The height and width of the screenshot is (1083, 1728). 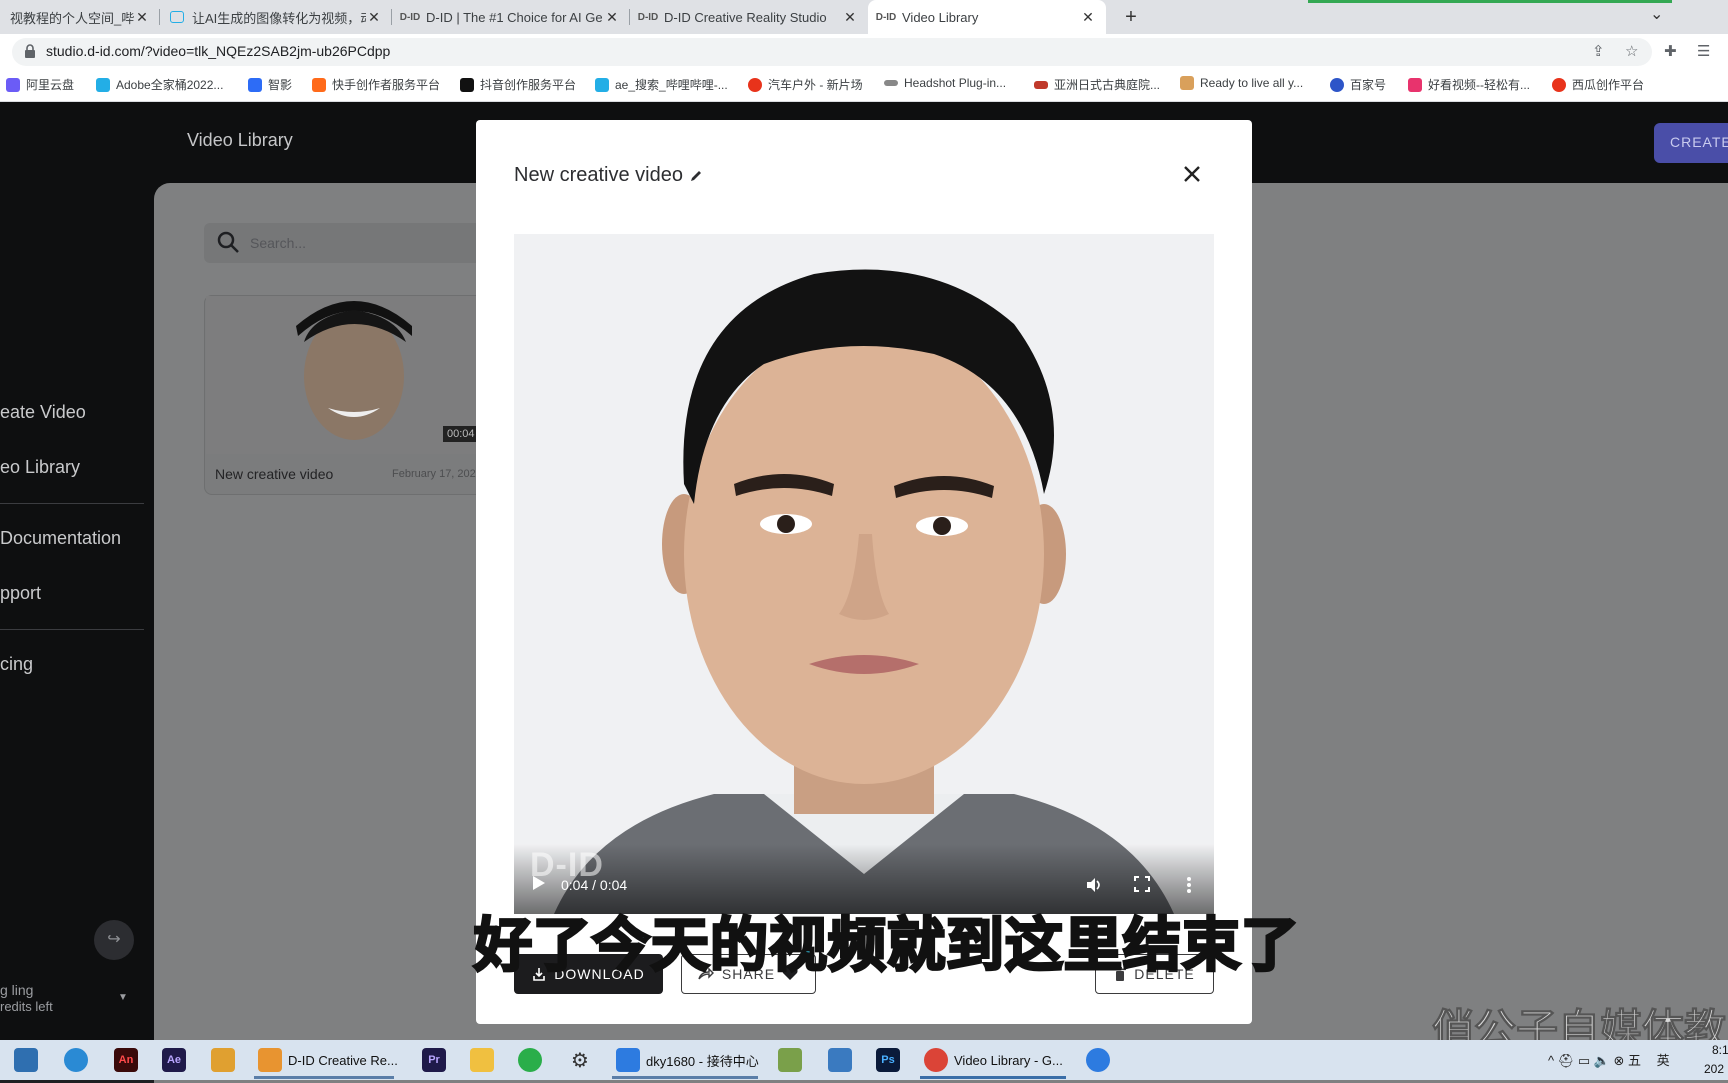 What do you see at coordinates (226, 1060) in the screenshot?
I see `taskbar-eye-app` at bounding box center [226, 1060].